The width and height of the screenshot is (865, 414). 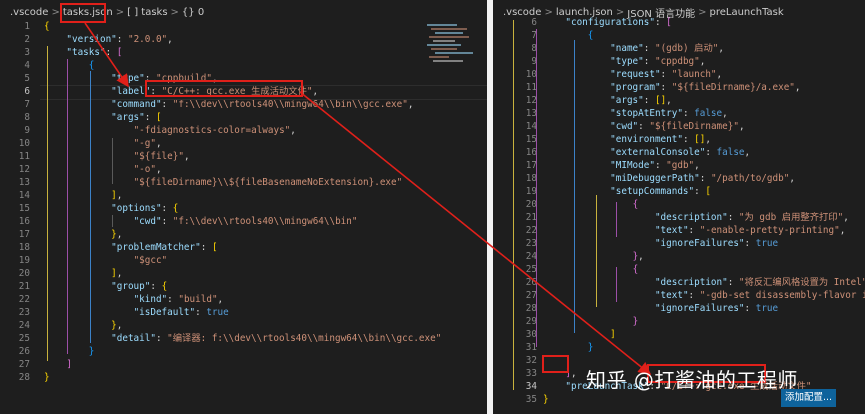 I want to click on code-line: 21 "description": "为 gdb 启用整齐打印",, so click(x=679, y=217).